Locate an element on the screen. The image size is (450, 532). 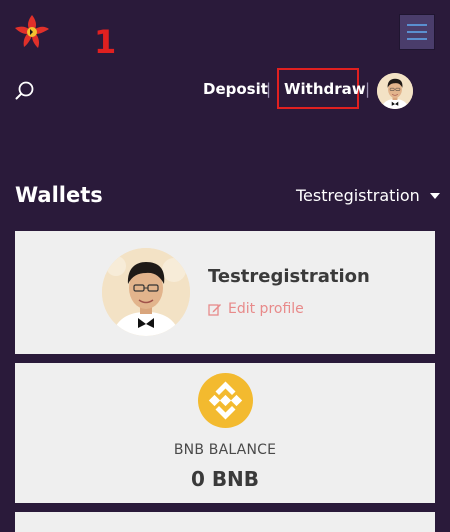
star-logo-icon is located at coordinates (32, 32).